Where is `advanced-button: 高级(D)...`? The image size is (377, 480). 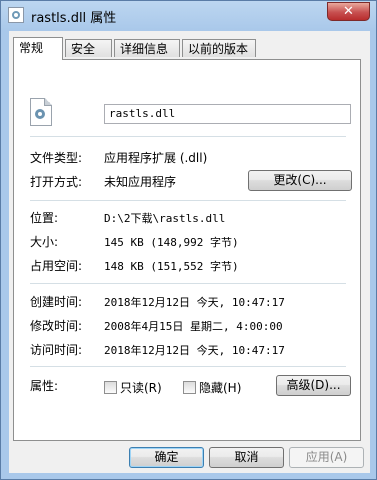
advanced-button: 高级(D)... is located at coordinates (313, 385).